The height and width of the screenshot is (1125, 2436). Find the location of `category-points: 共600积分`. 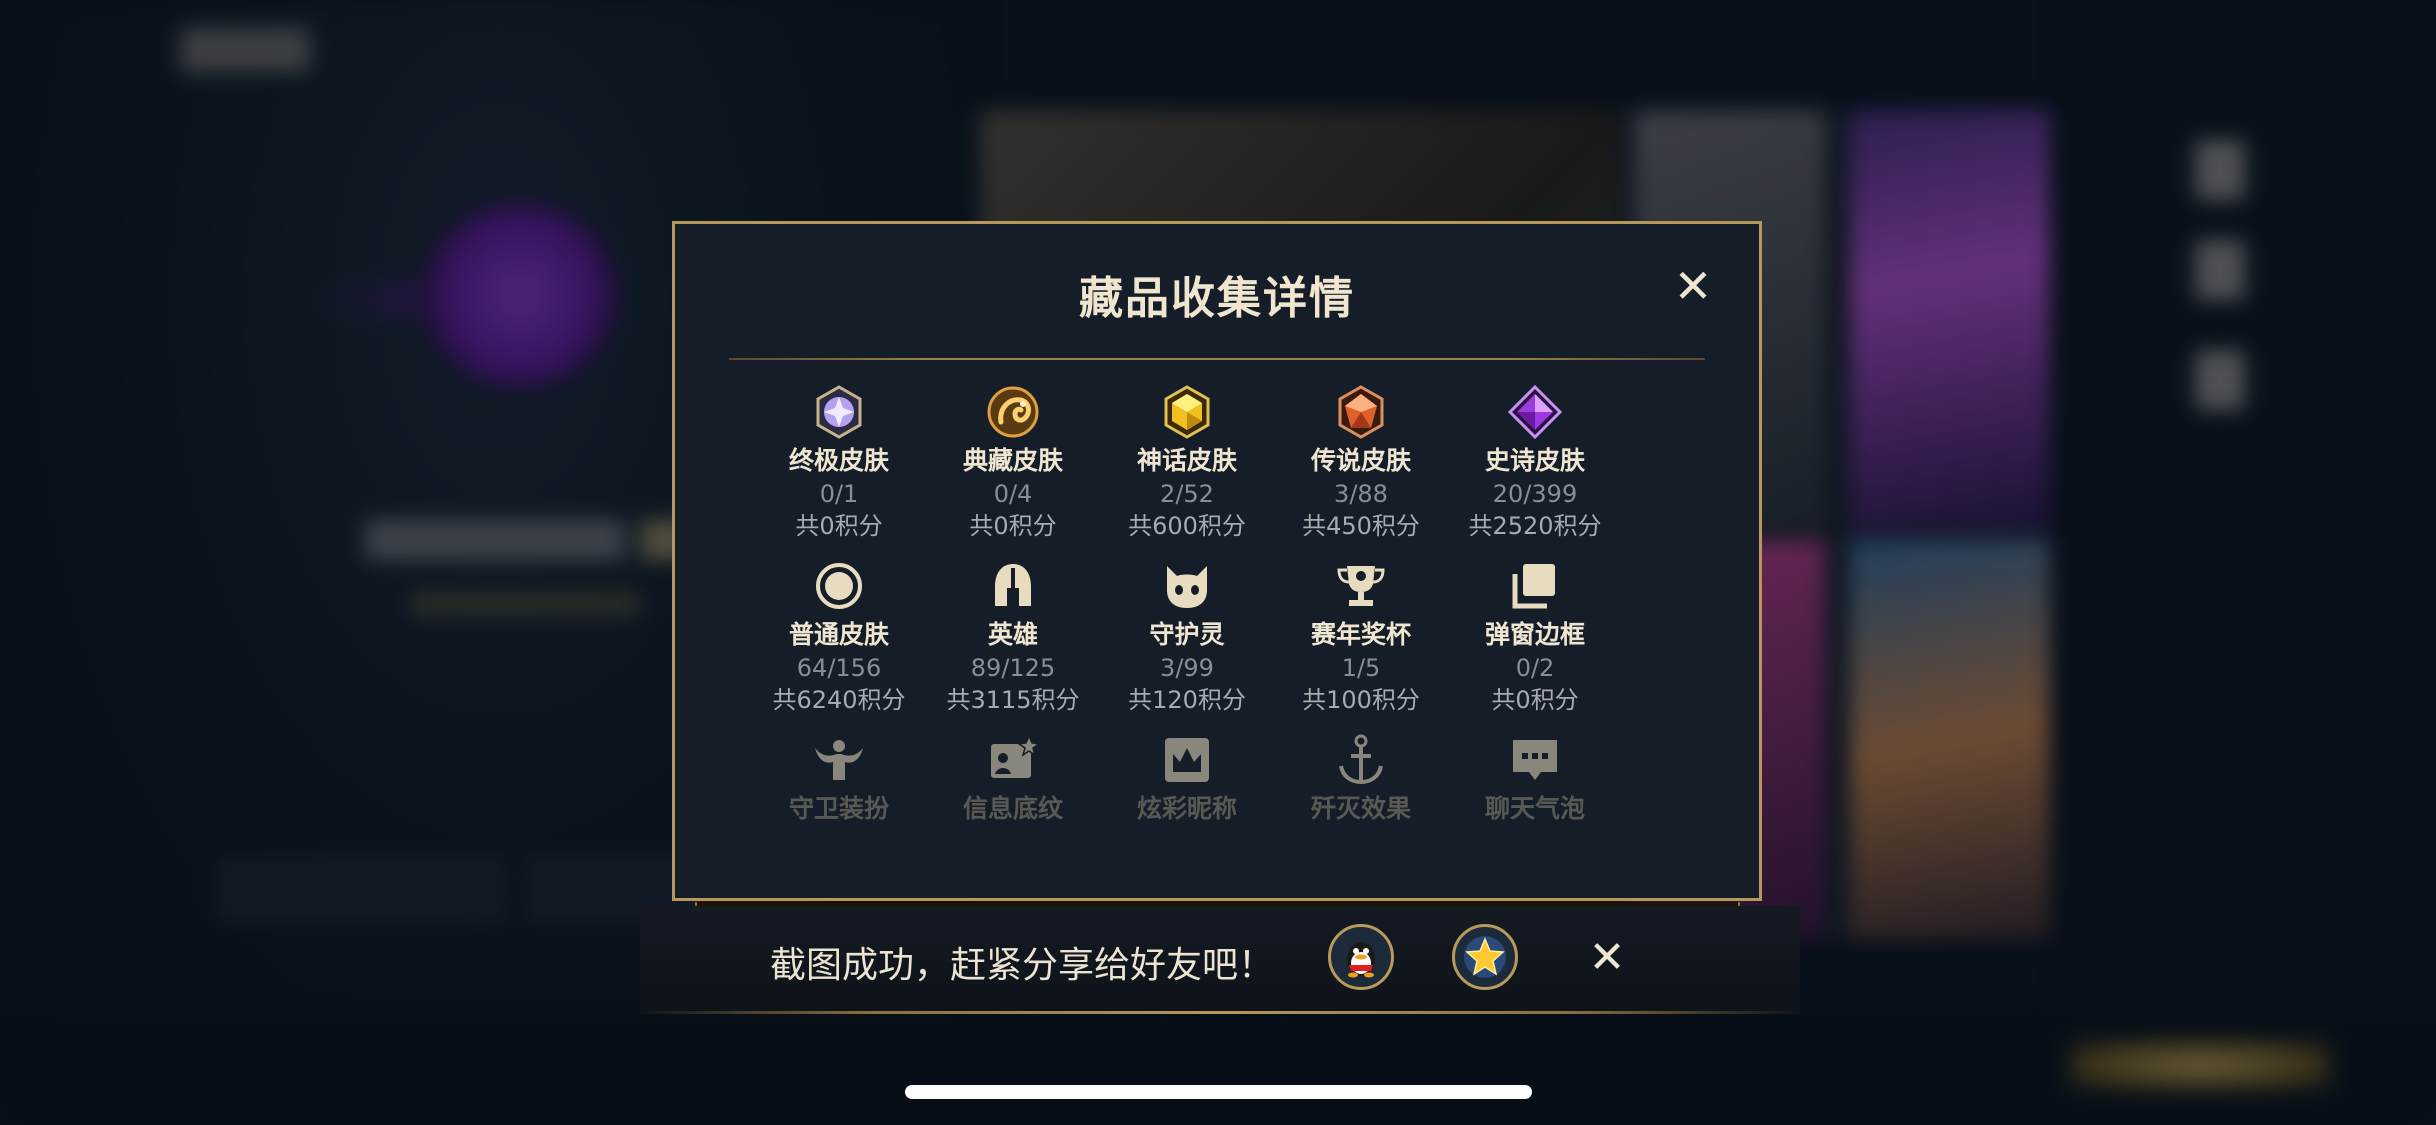

category-points: 共600积分 is located at coordinates (1187, 526).